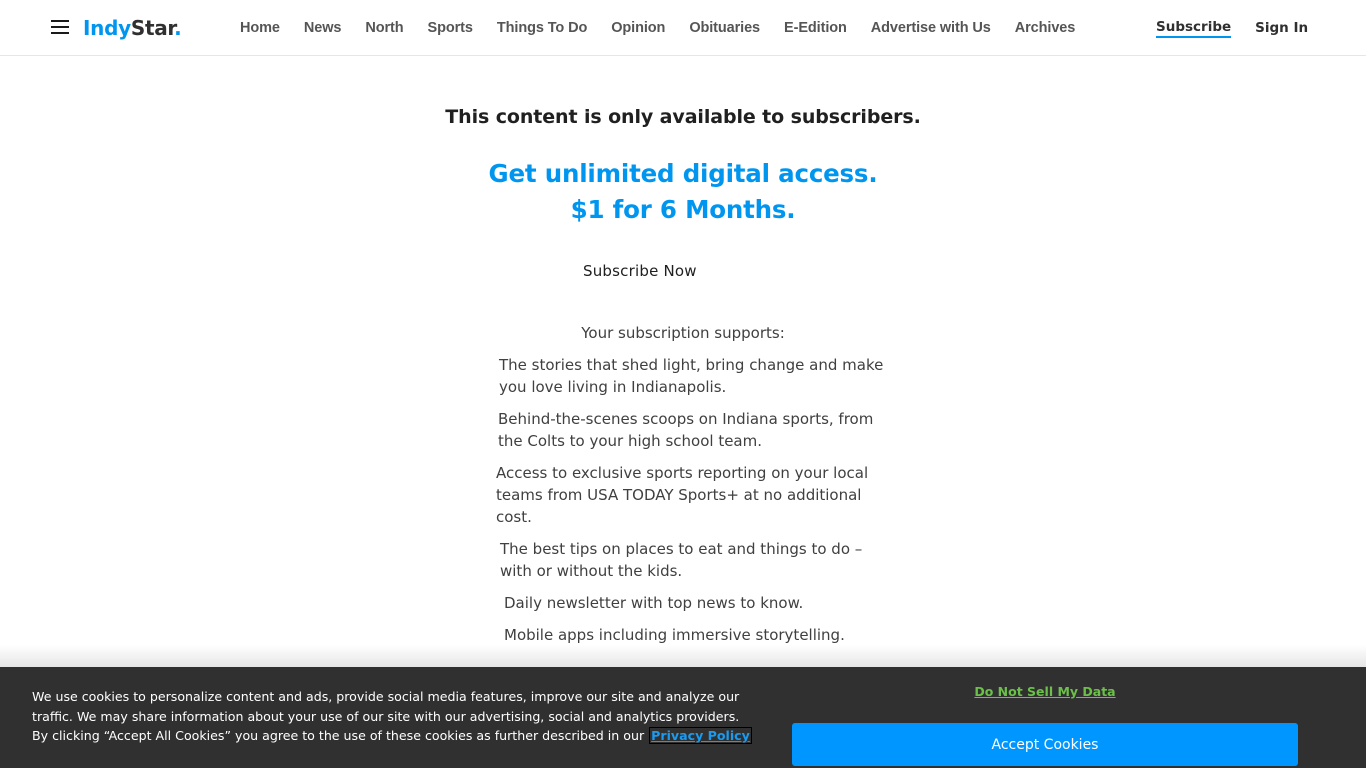 The image size is (1366, 768). Describe the element at coordinates (1045, 691) in the screenshot. I see `do-not-sell-link: Do Not Sell My Data` at that location.